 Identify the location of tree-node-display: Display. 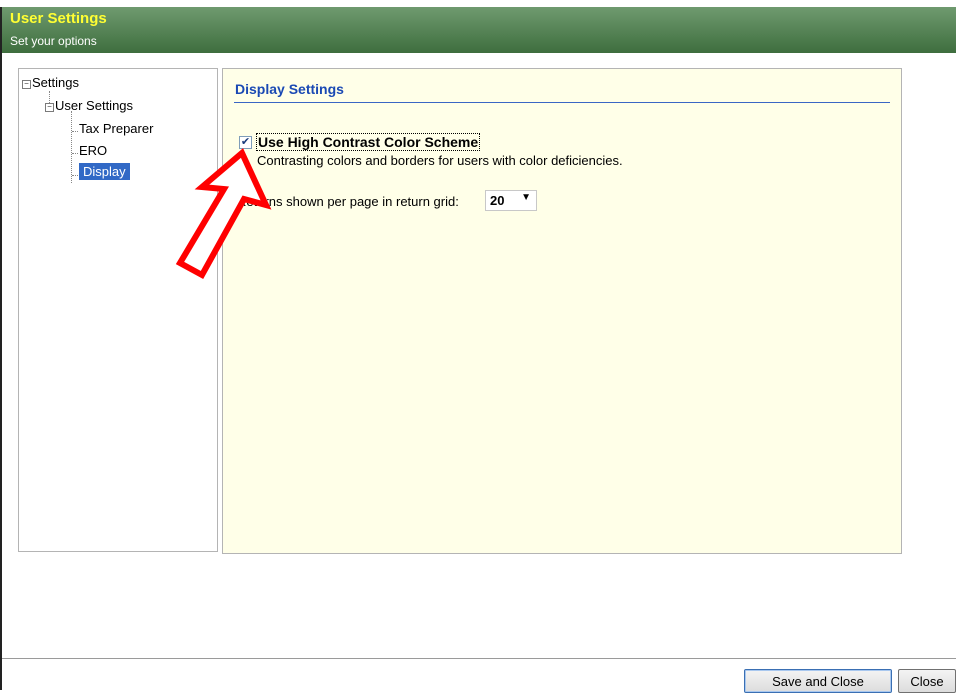
(104, 171).